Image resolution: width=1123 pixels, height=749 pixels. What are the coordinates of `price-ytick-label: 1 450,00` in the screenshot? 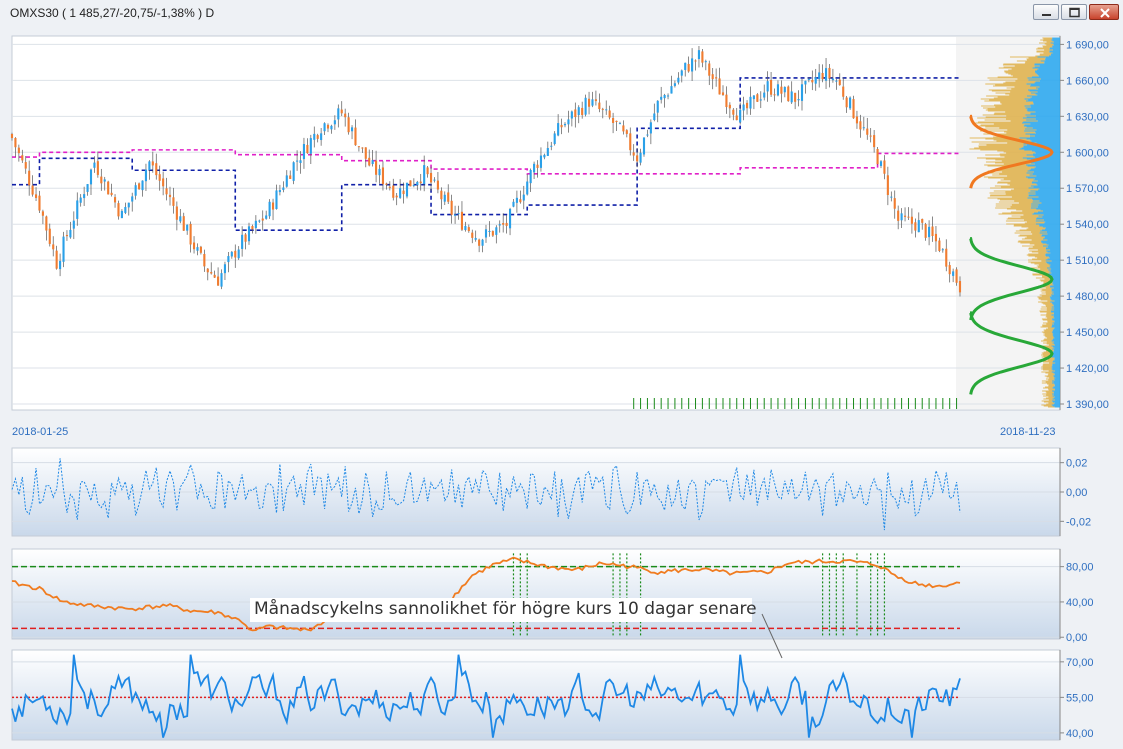 It's located at (1087, 333).